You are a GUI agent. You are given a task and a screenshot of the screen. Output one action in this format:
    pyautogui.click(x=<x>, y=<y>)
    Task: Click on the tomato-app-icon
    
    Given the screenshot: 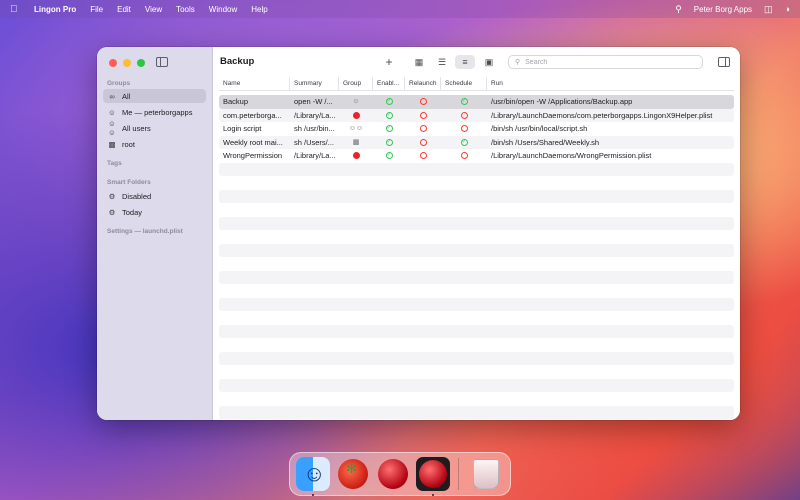 What is the action you would take?
    pyautogui.click(x=353, y=474)
    